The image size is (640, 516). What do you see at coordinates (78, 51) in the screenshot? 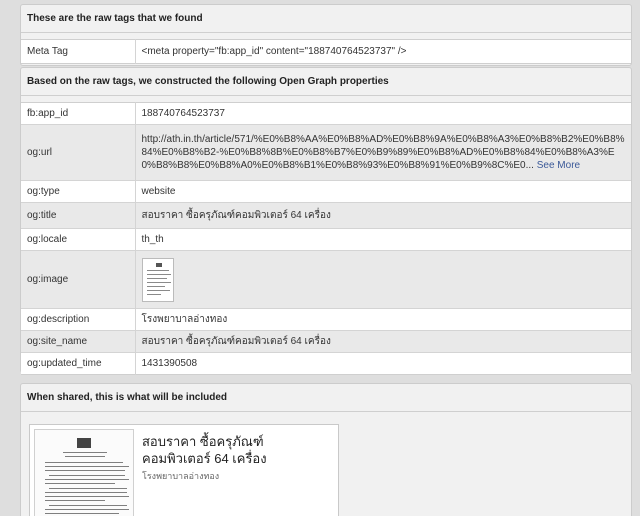
I see `meta-tag-key: Meta Tag` at bounding box center [78, 51].